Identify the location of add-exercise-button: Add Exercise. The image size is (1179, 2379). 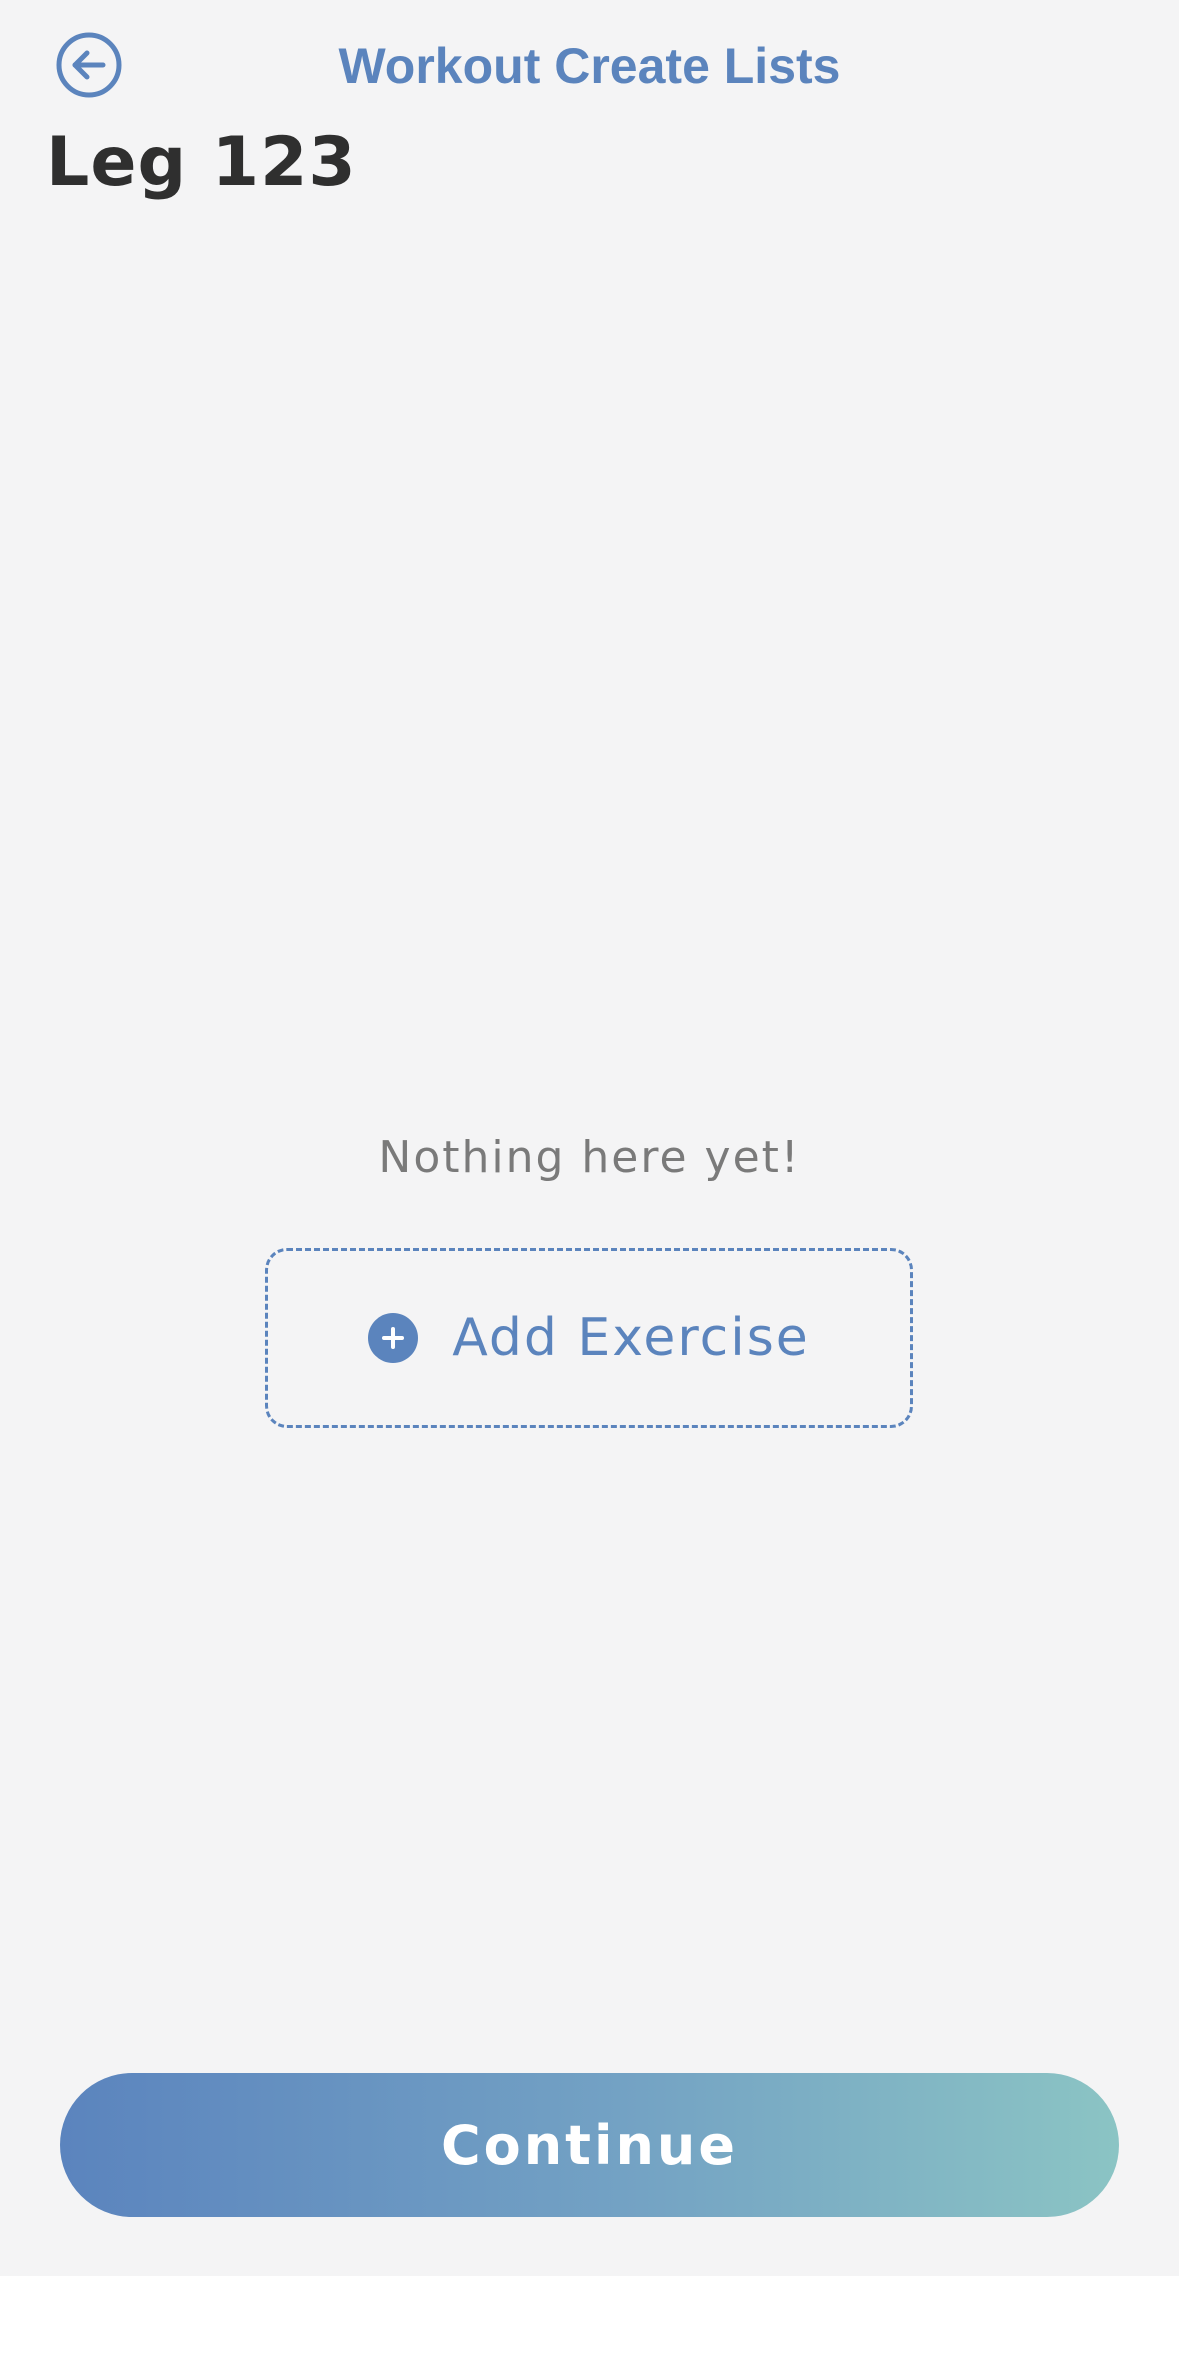
(589, 1338).